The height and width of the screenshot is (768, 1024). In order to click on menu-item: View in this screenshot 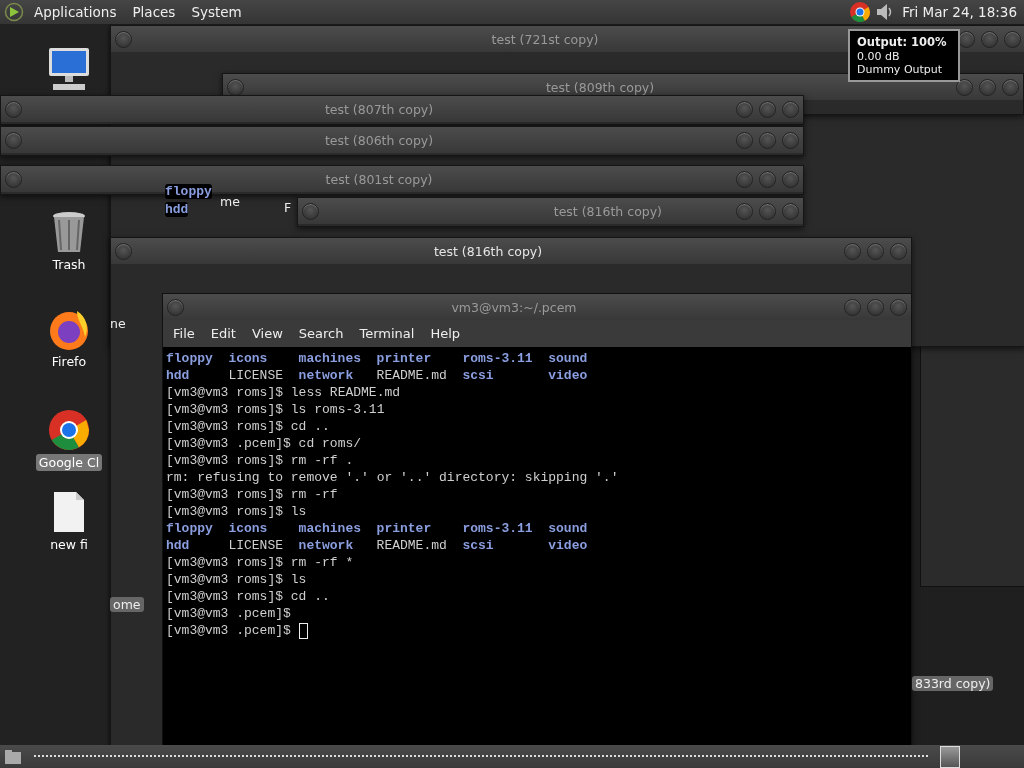, I will do `click(267, 333)`.